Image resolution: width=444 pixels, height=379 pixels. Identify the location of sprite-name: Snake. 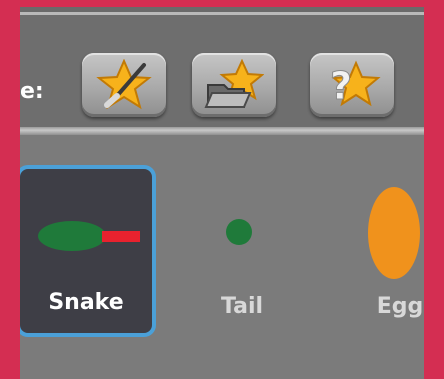
(86, 302).